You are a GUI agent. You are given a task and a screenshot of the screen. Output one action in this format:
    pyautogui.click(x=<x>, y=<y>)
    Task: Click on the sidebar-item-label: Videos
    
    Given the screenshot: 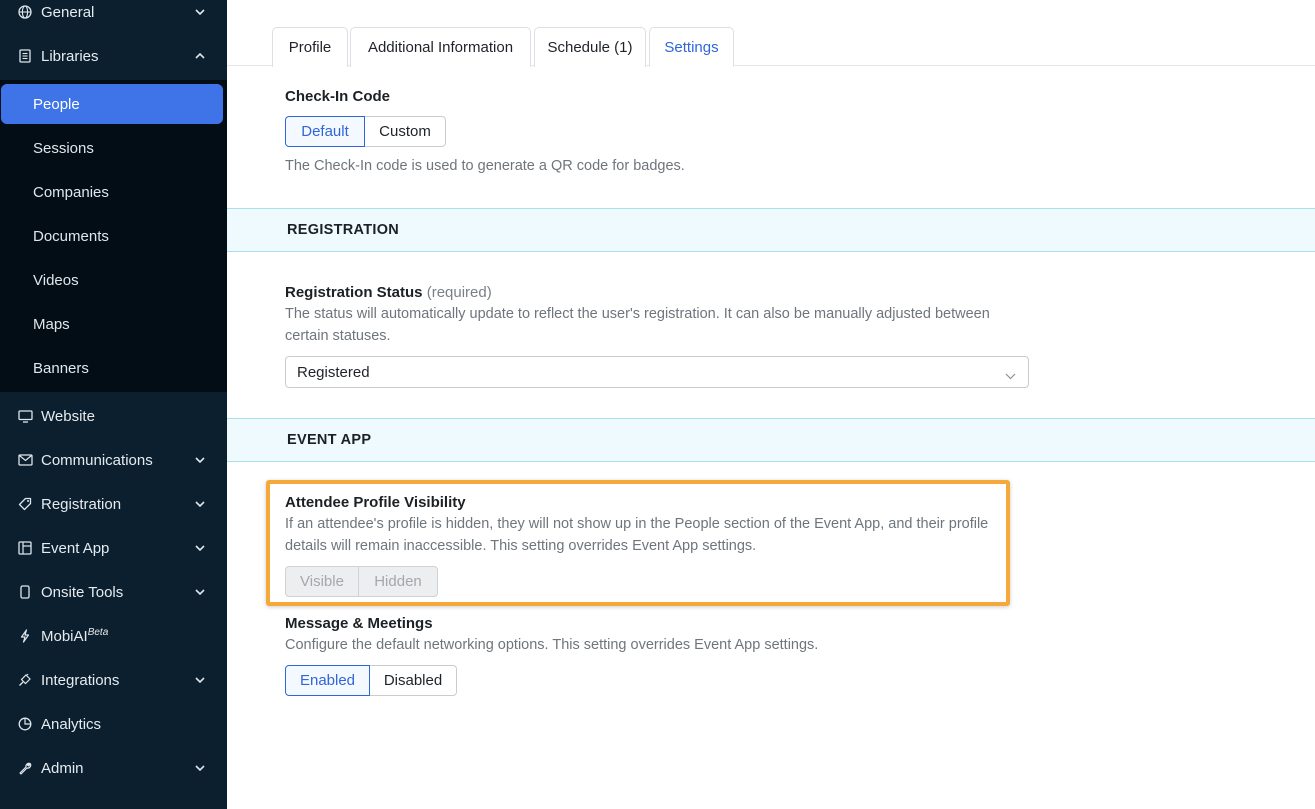 What is the action you would take?
    pyautogui.click(x=56, y=280)
    